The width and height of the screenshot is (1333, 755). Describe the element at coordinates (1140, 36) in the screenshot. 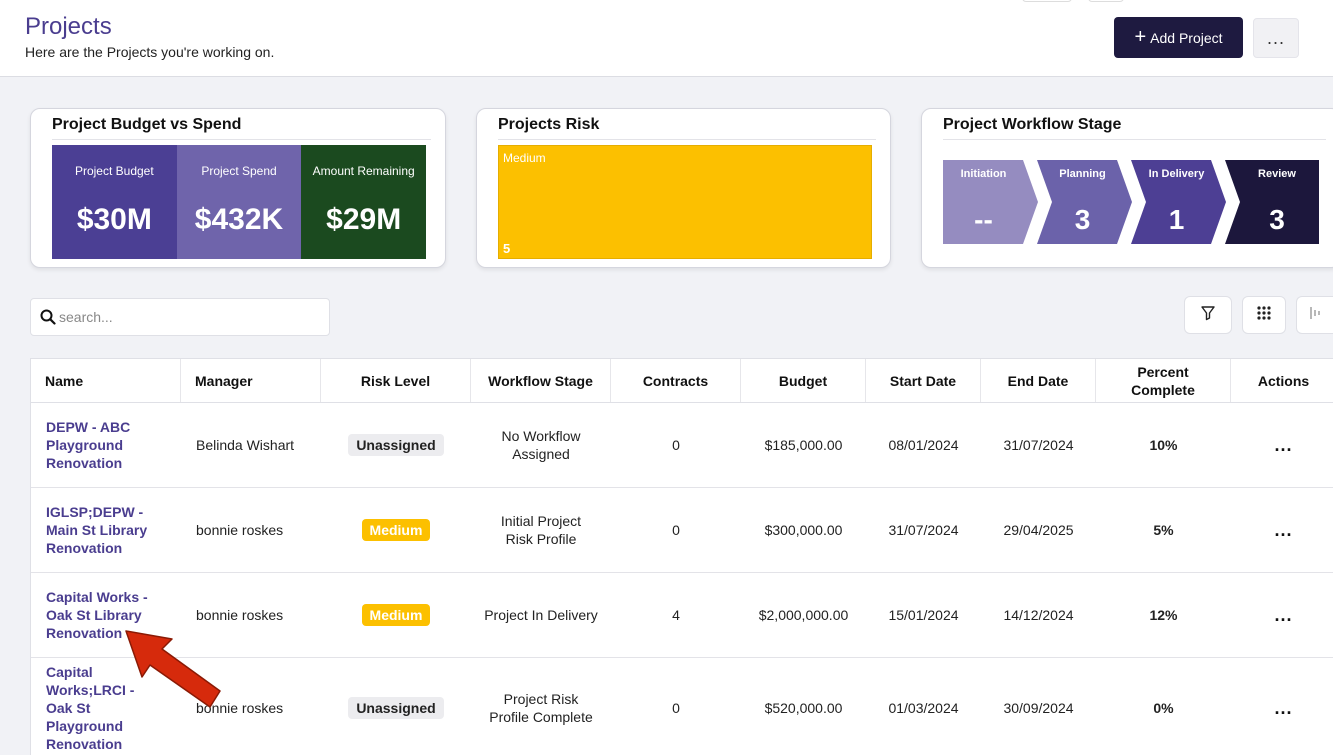

I see `plus-icon: +` at that location.